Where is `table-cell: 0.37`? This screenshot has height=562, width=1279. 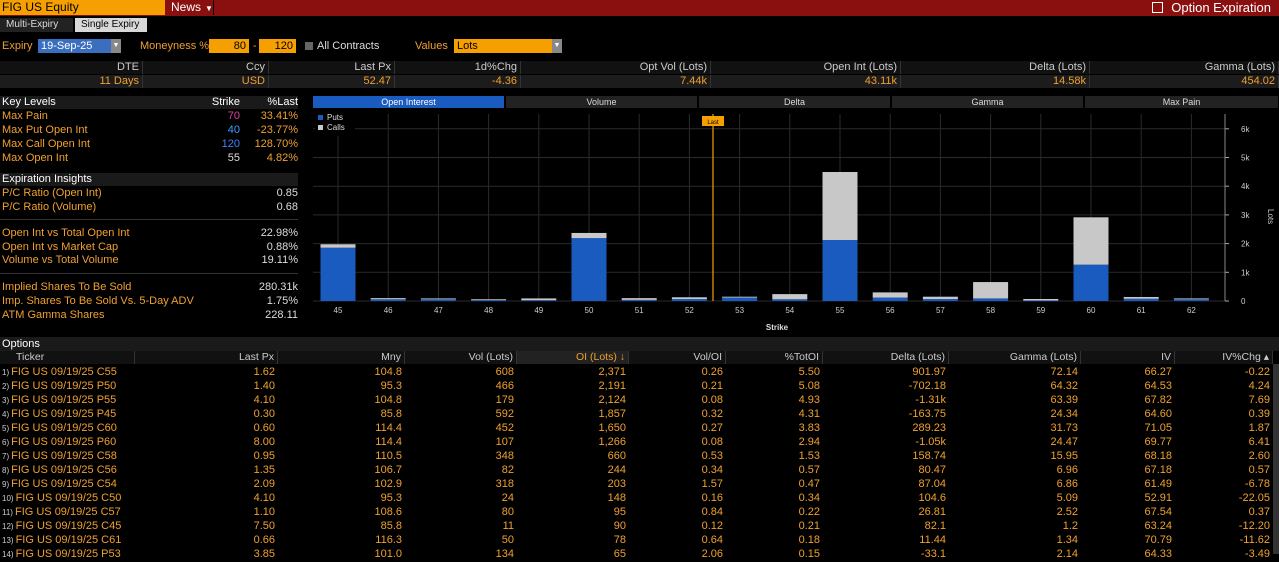 table-cell: 0.37 is located at coordinates (1259, 512).